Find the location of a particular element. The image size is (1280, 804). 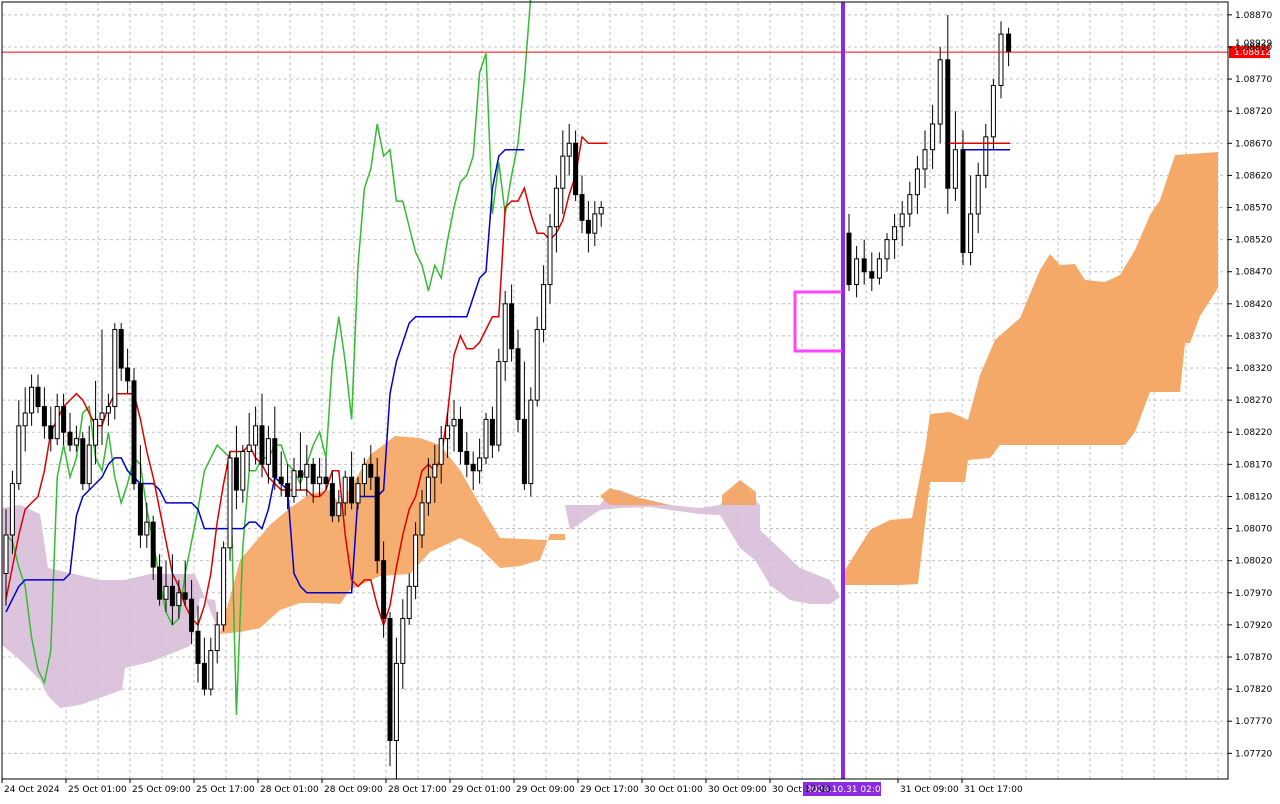

y-tick-label: 1.08220 is located at coordinates (1253, 433).